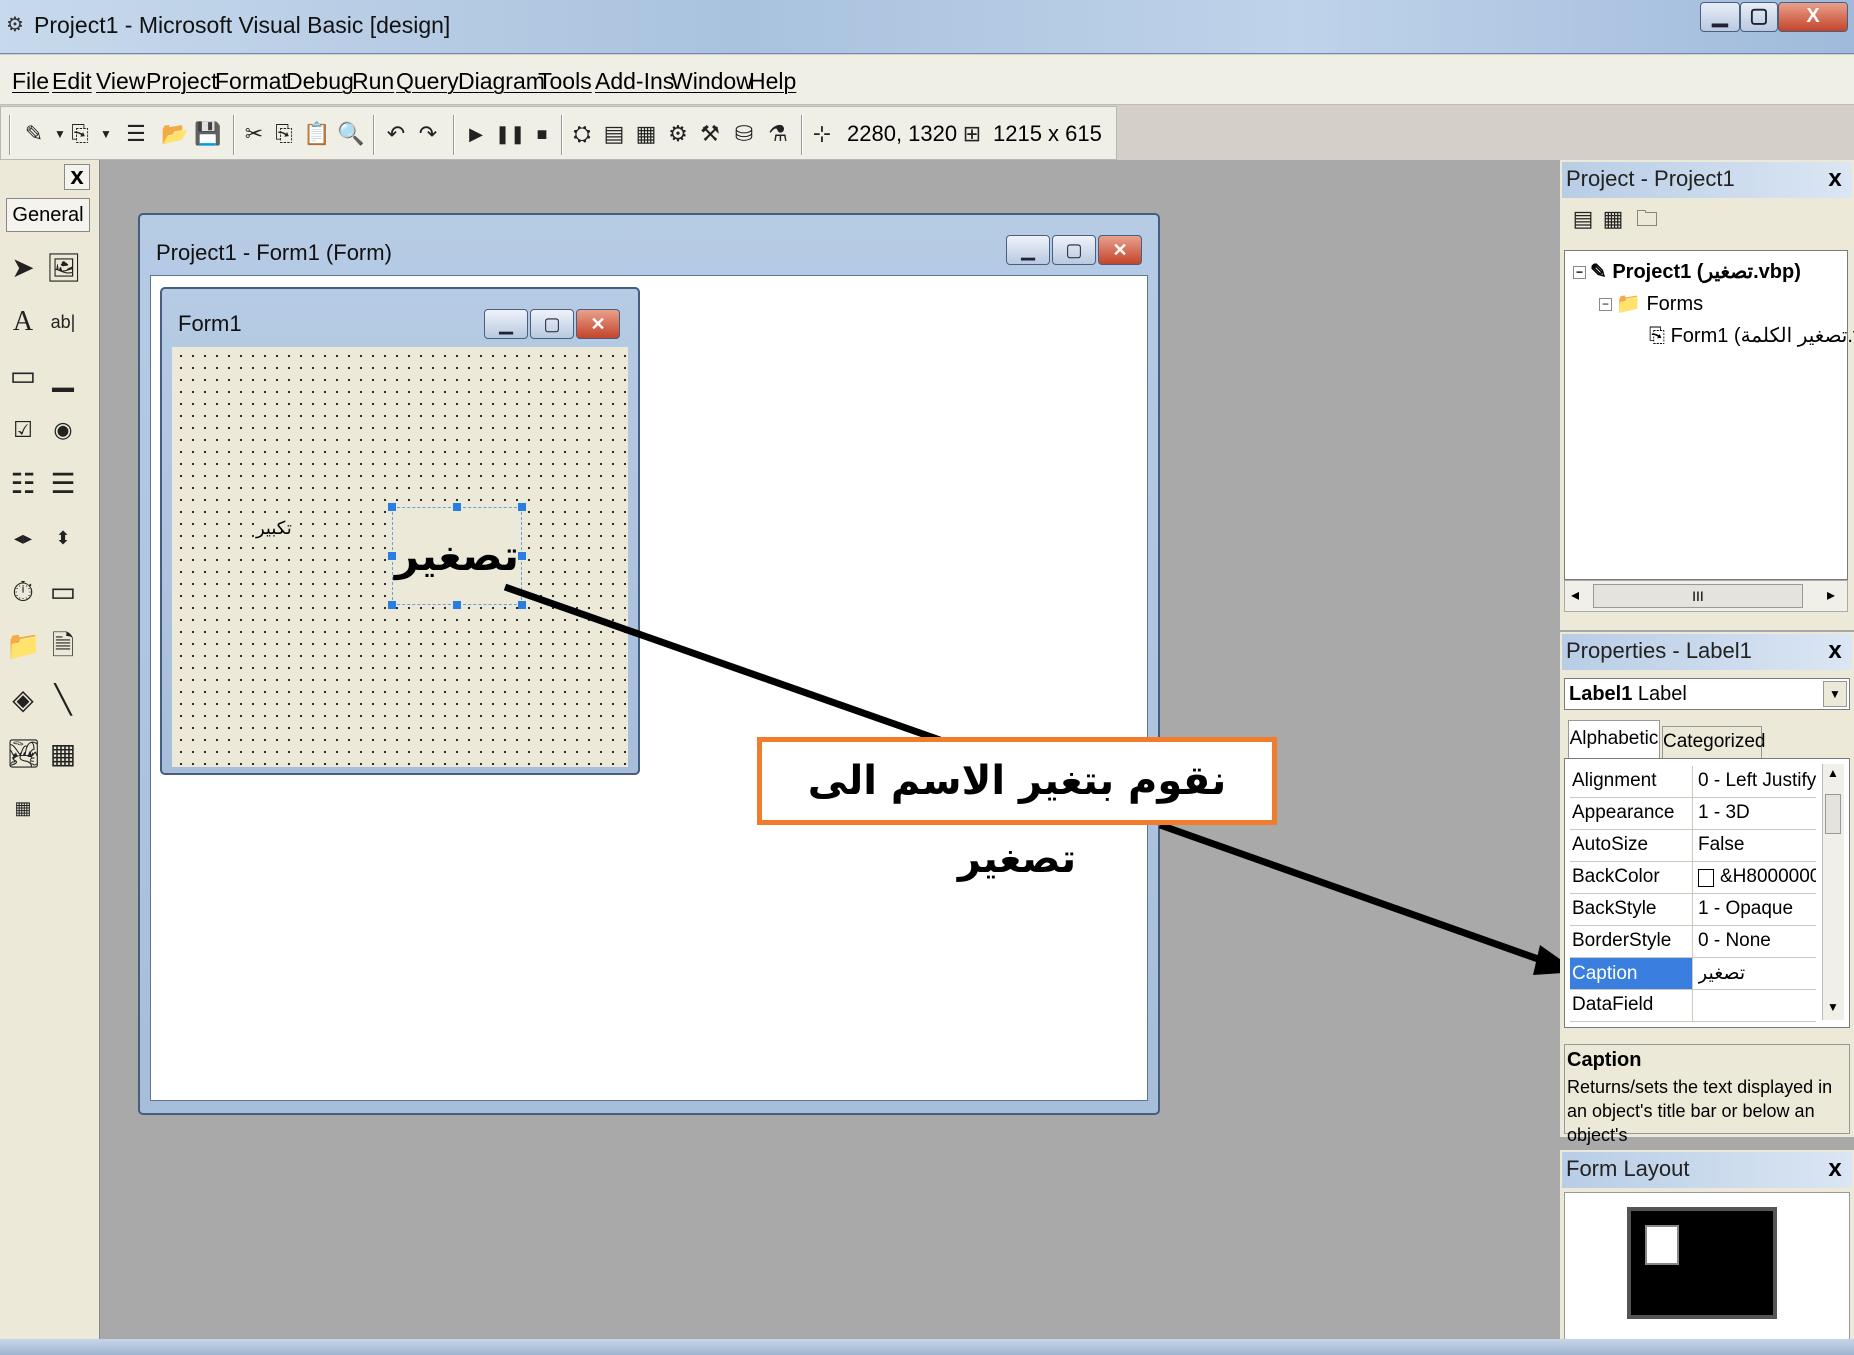 Image resolution: width=1854 pixels, height=1355 pixels. Describe the element at coordinates (542, 134) in the screenshot. I see `end-icon: ■` at that location.